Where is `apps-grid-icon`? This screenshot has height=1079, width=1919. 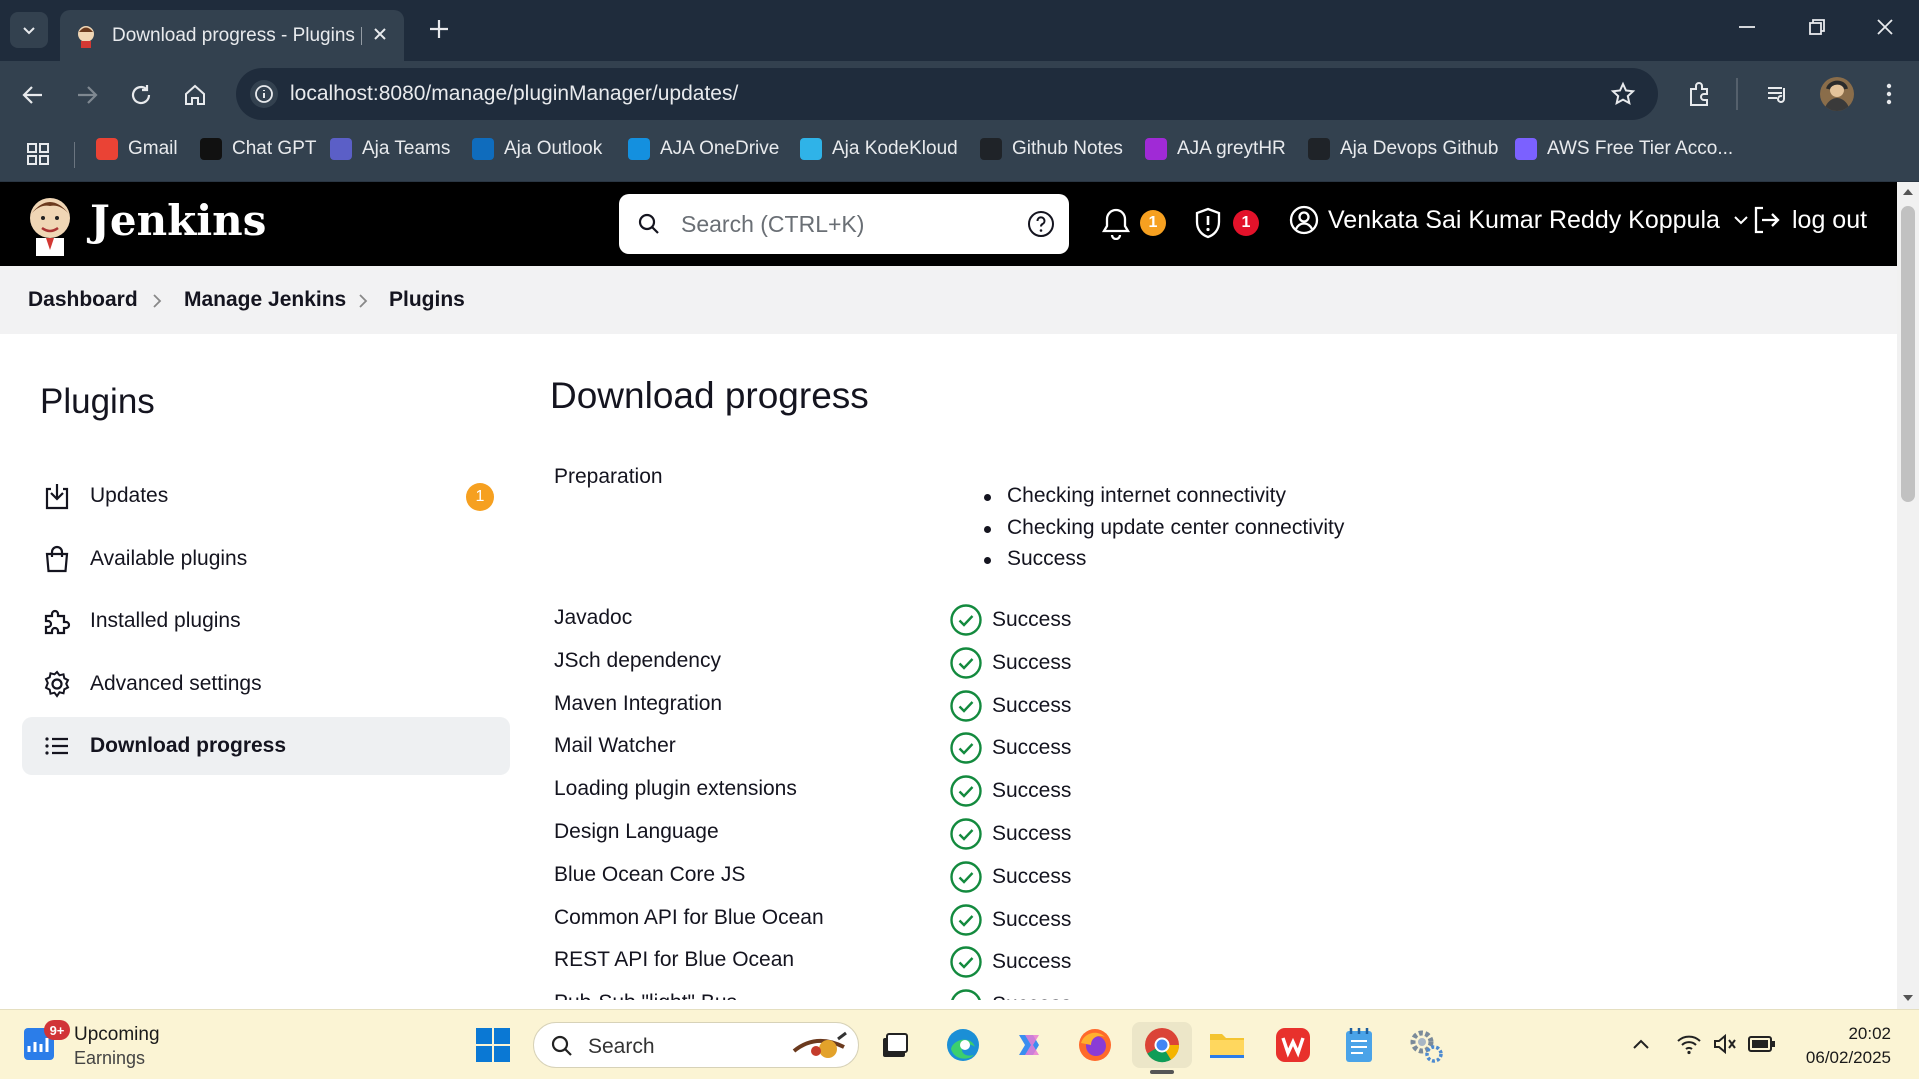
apps-grid-icon is located at coordinates (38, 154).